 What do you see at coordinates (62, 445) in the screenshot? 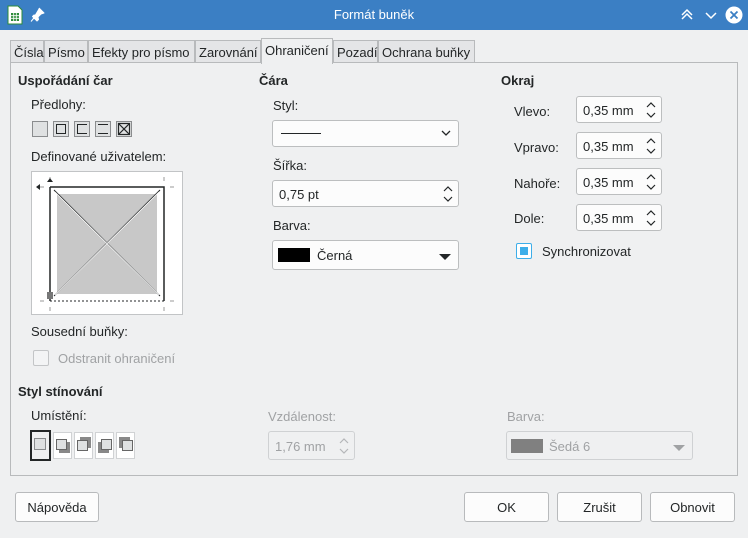
I see `shadow-bottom-right-icon` at bounding box center [62, 445].